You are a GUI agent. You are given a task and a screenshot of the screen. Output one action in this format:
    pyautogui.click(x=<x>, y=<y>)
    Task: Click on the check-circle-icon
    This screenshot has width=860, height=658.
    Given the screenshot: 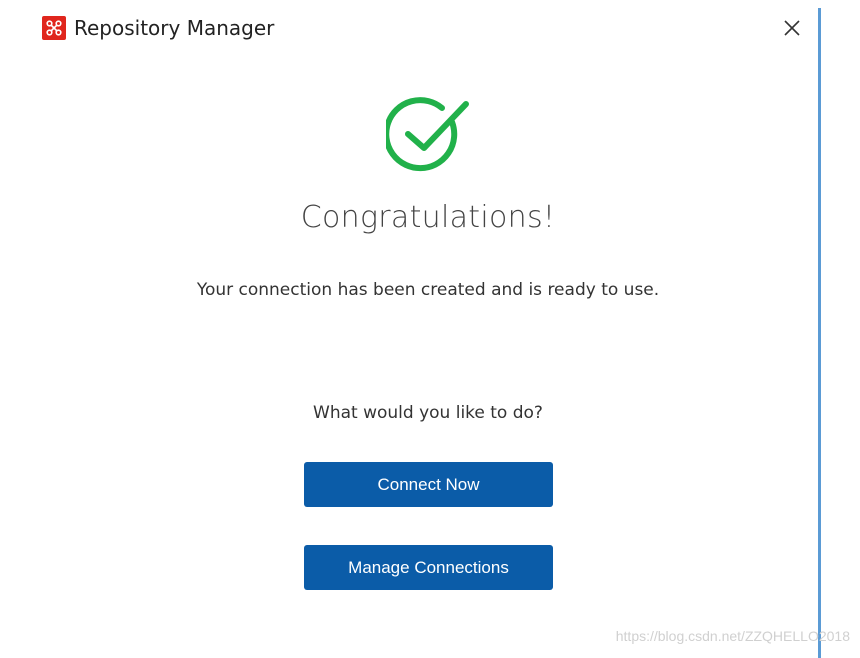 What is the action you would take?
    pyautogui.click(x=427, y=135)
    